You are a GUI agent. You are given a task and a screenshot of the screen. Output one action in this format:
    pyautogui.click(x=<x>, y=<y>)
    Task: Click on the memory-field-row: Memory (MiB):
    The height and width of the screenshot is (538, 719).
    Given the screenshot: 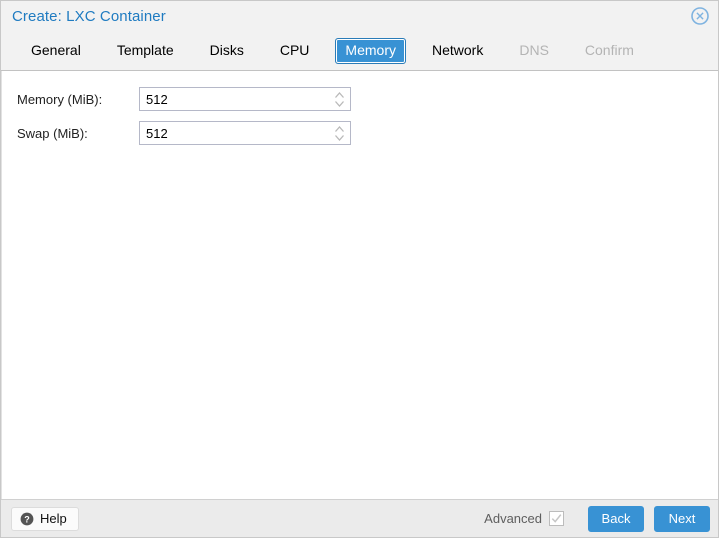 What is the action you would take?
    pyautogui.click(x=360, y=99)
    